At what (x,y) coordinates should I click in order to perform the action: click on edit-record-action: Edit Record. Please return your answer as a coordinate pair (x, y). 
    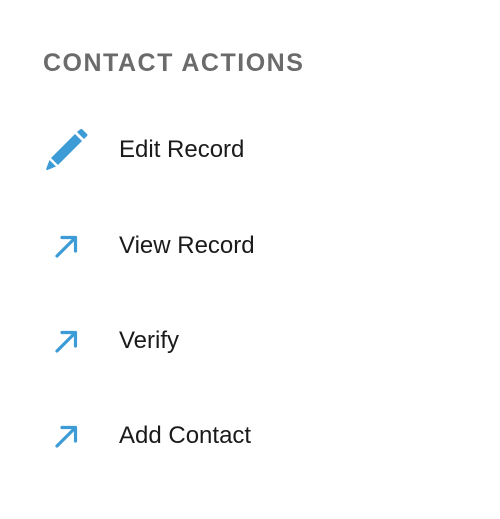
    Looking at the image, I should click on (250, 150).